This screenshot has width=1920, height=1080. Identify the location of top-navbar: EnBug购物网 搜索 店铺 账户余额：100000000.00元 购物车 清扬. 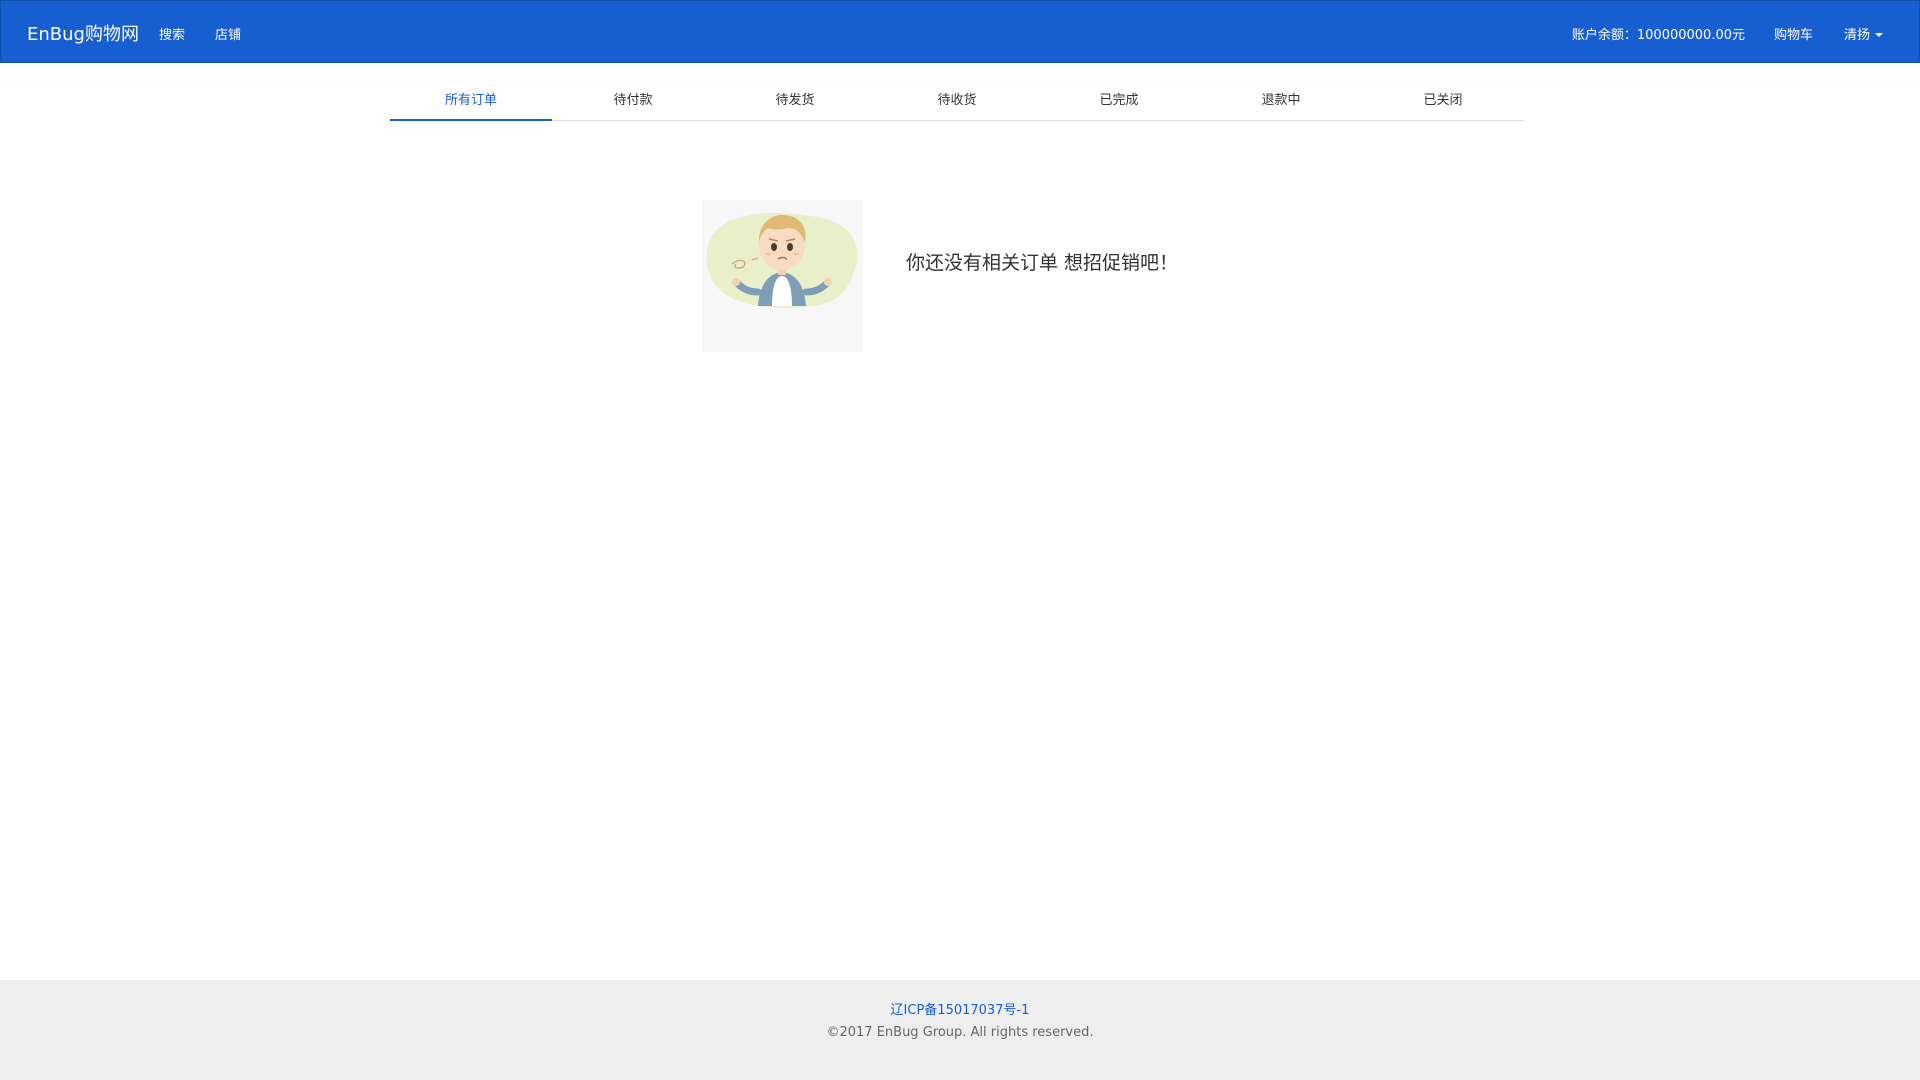
(960, 31).